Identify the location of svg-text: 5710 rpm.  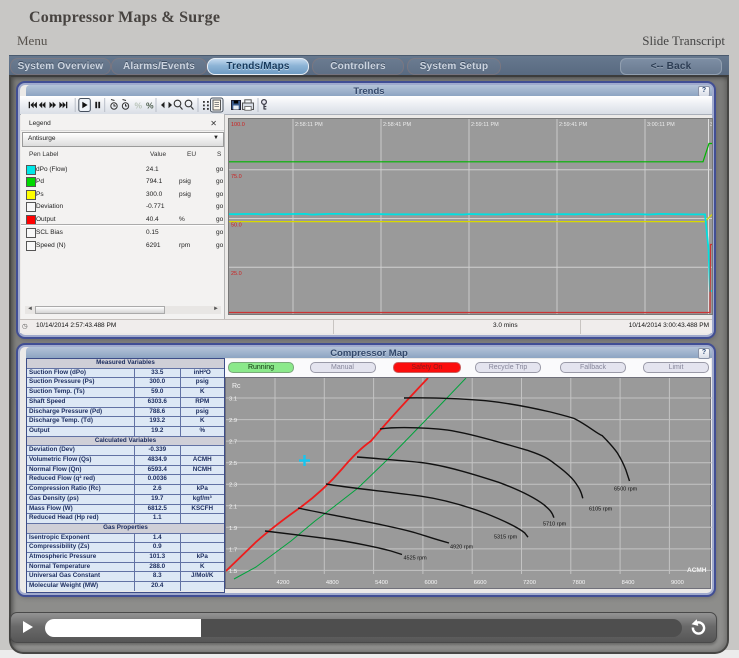
(555, 525).